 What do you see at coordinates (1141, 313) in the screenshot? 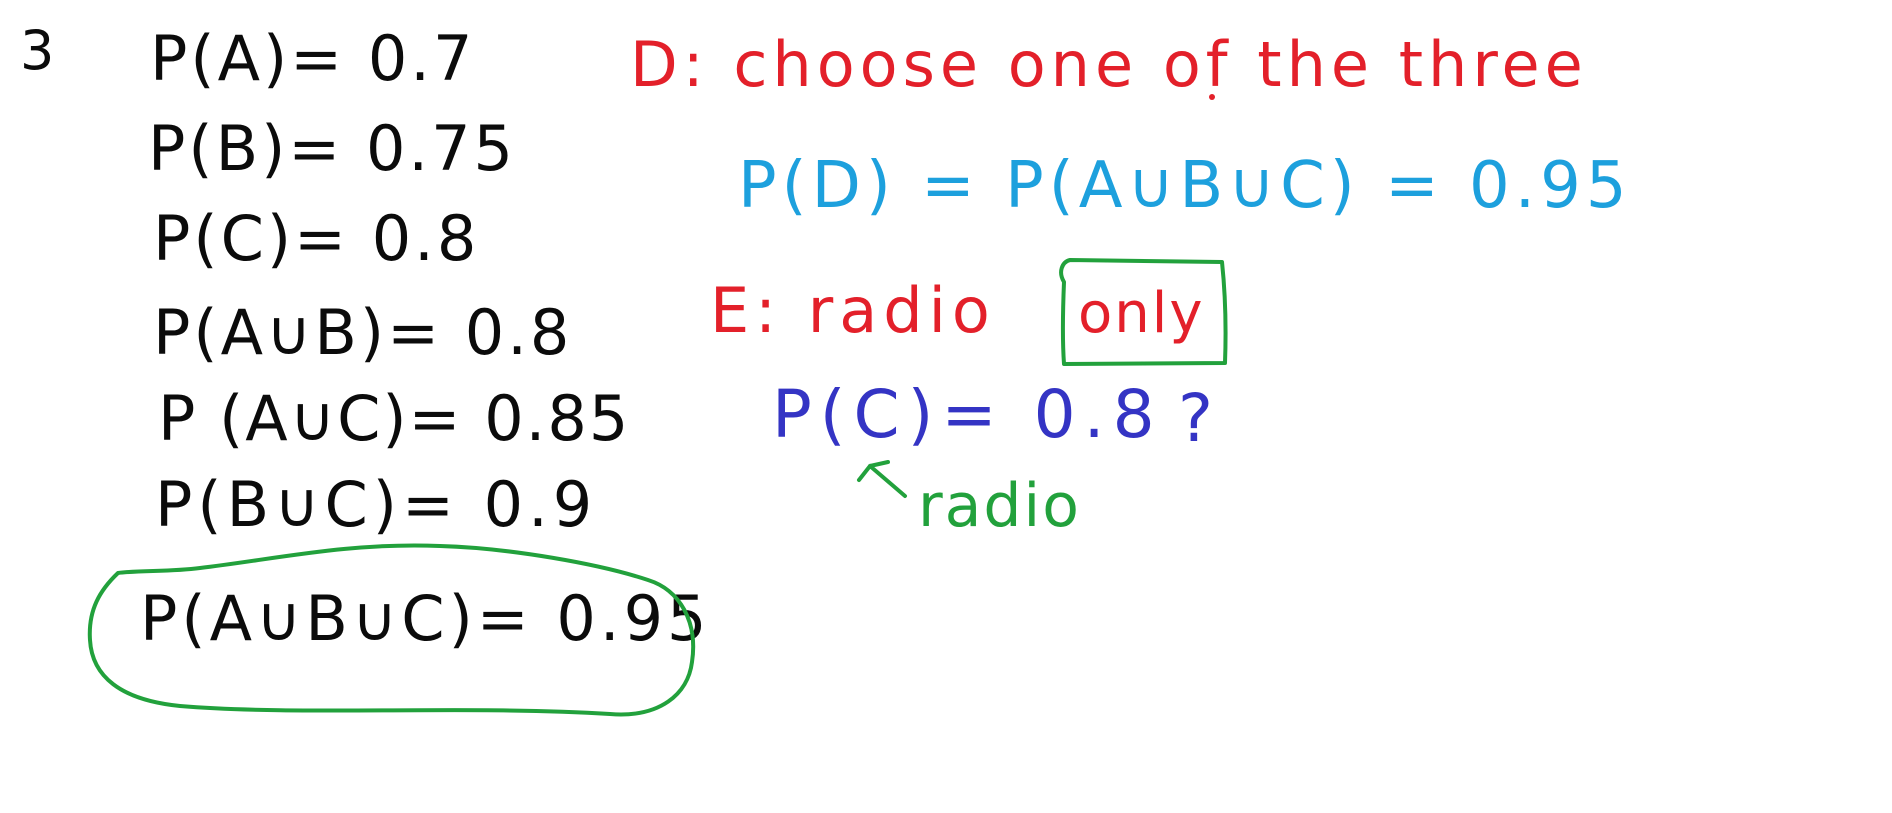
I see `event-e-only-word: only` at bounding box center [1141, 313].